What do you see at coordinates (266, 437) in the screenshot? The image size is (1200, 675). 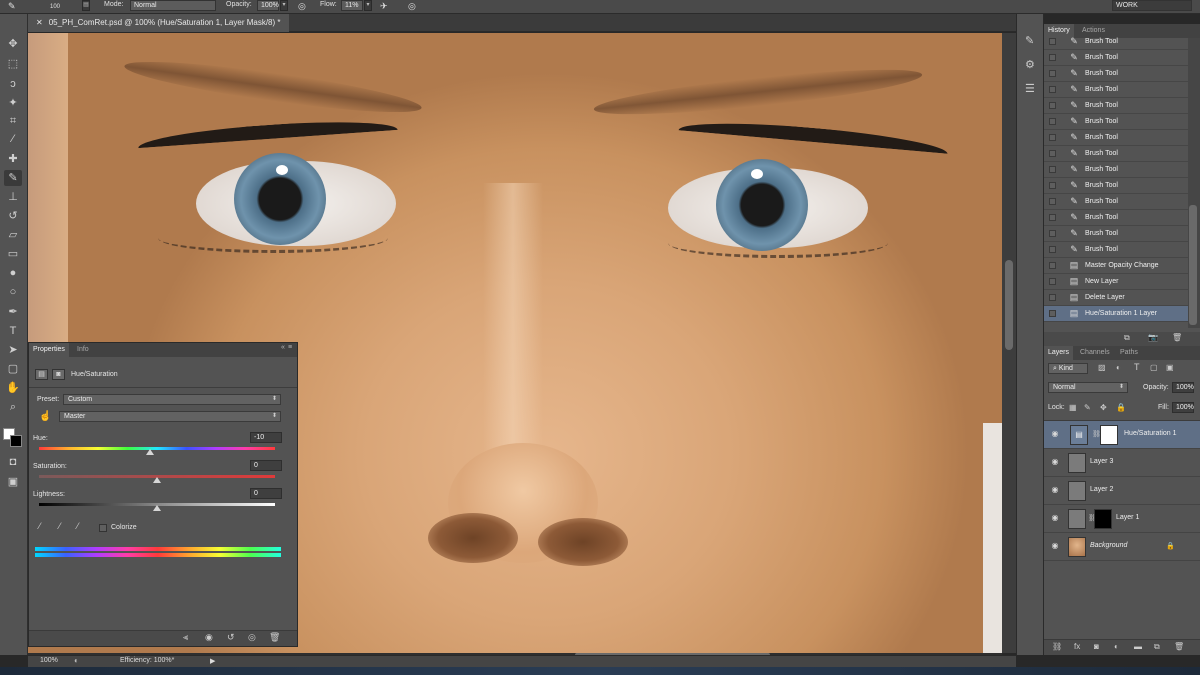 I see `hue-field: -10` at bounding box center [266, 437].